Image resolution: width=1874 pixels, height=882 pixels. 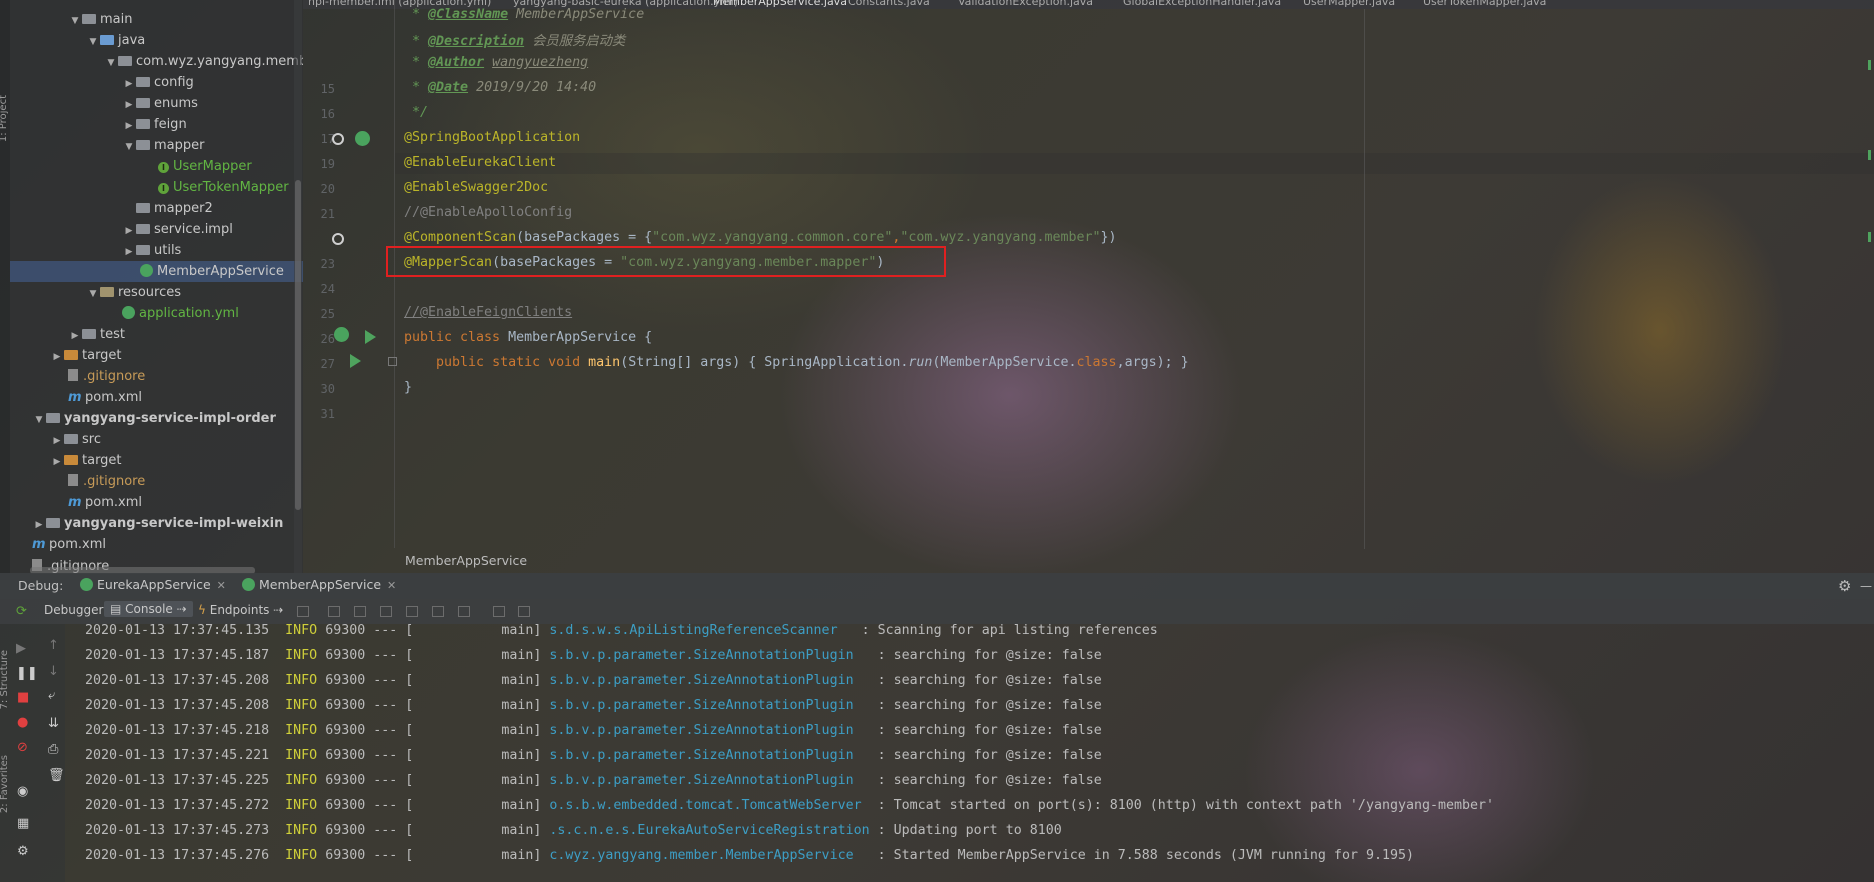 What do you see at coordinates (160, 103) in the screenshot?
I see `tree-item-enums: ▶ enums` at bounding box center [160, 103].